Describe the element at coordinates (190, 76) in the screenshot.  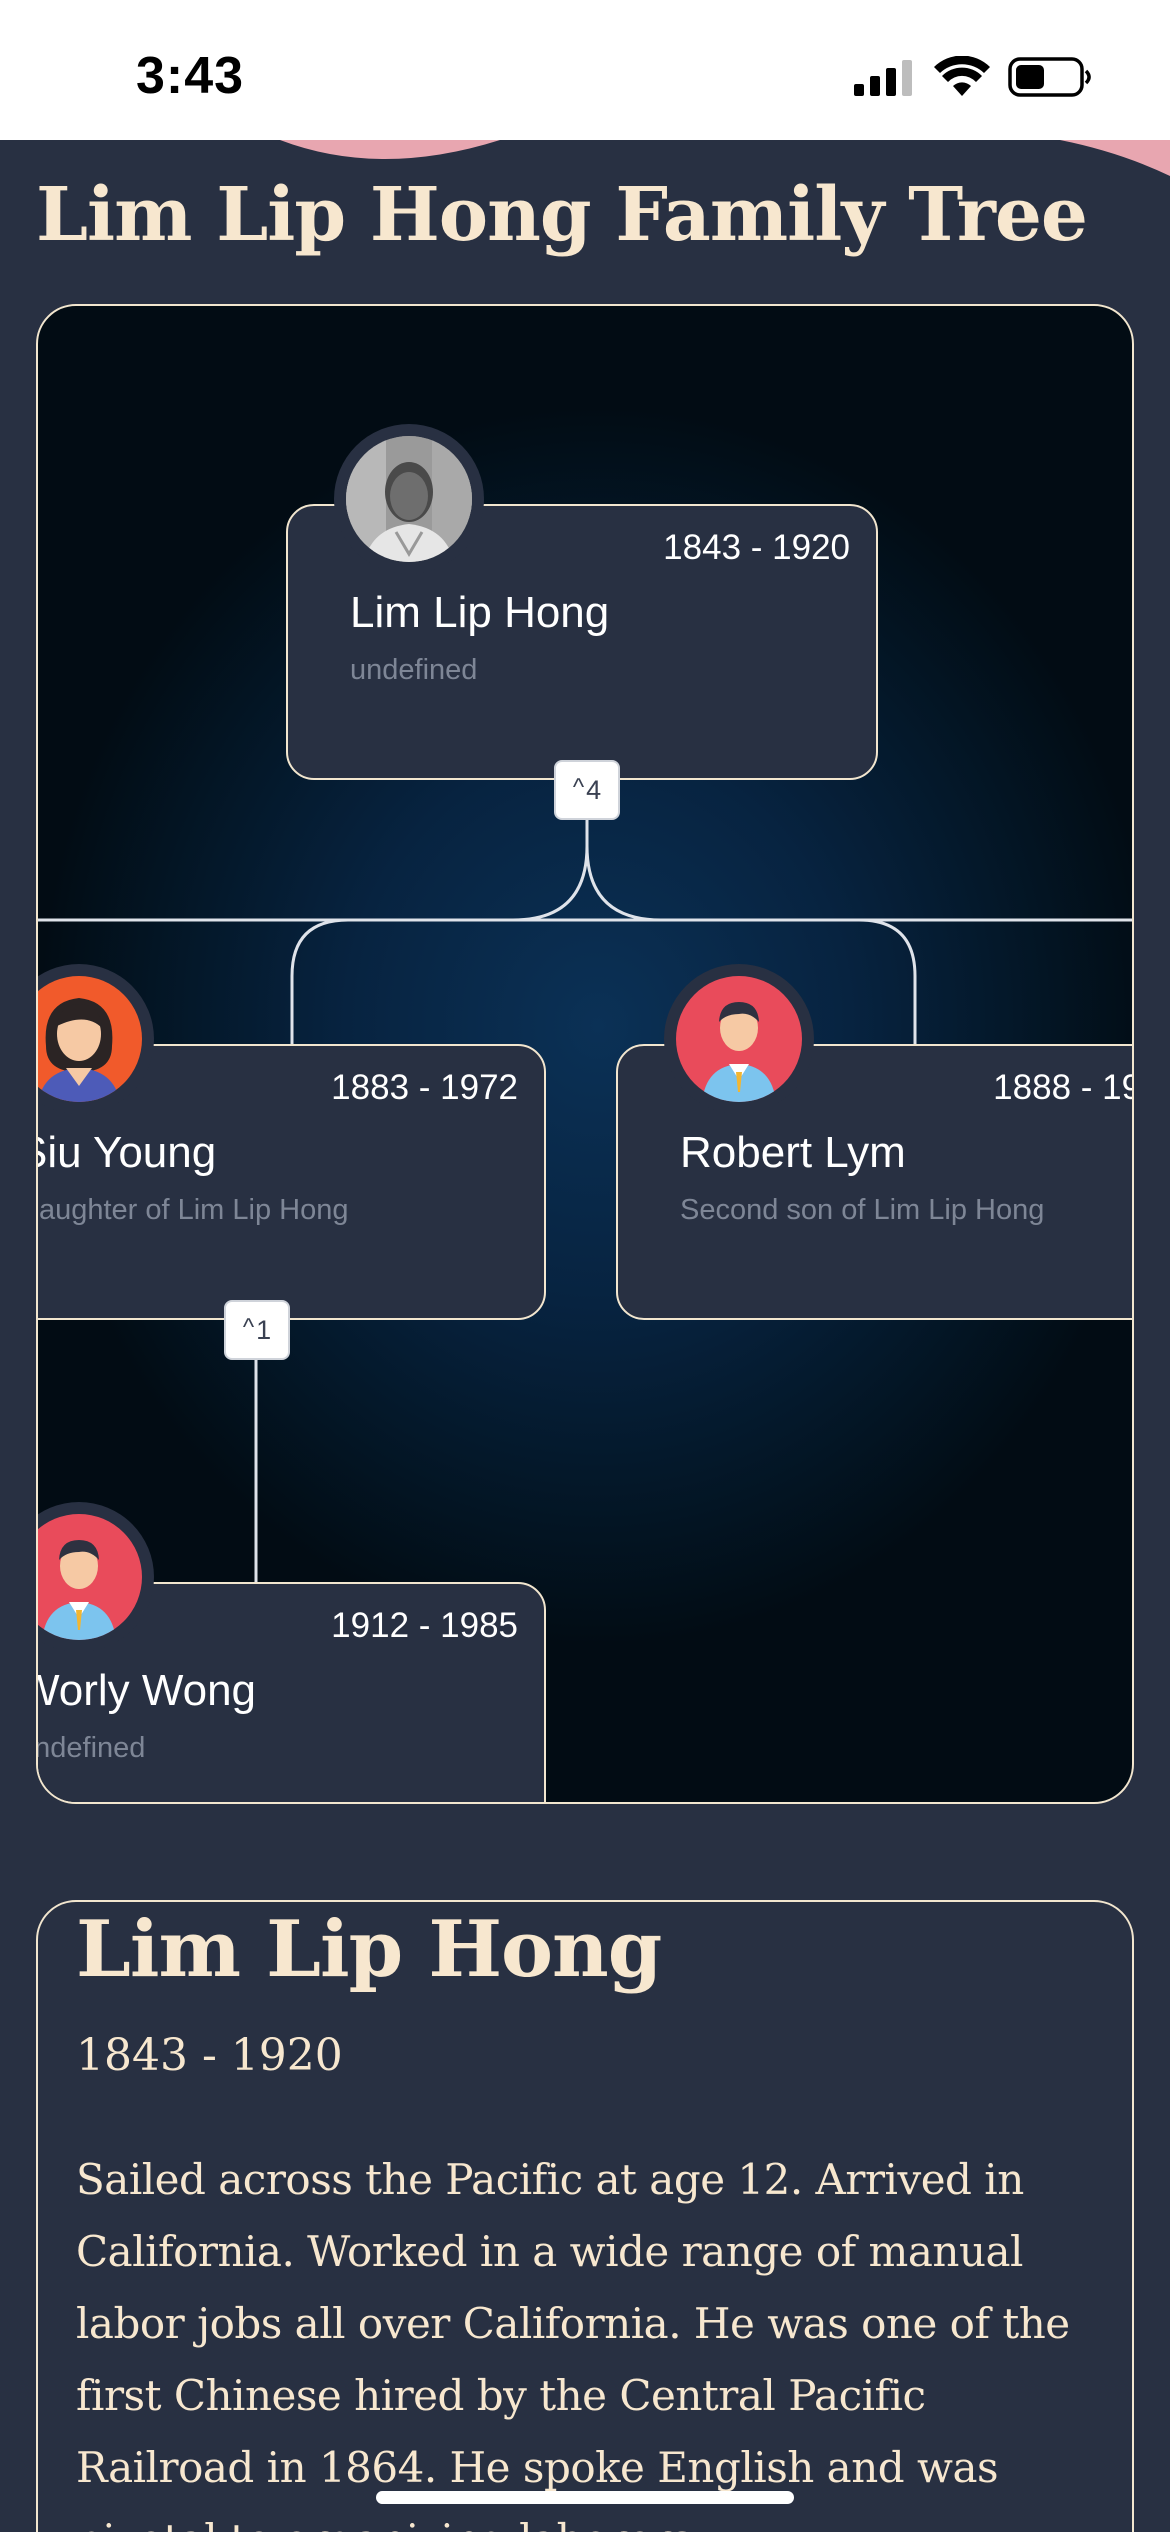
I see `status-time: 3:43` at that location.